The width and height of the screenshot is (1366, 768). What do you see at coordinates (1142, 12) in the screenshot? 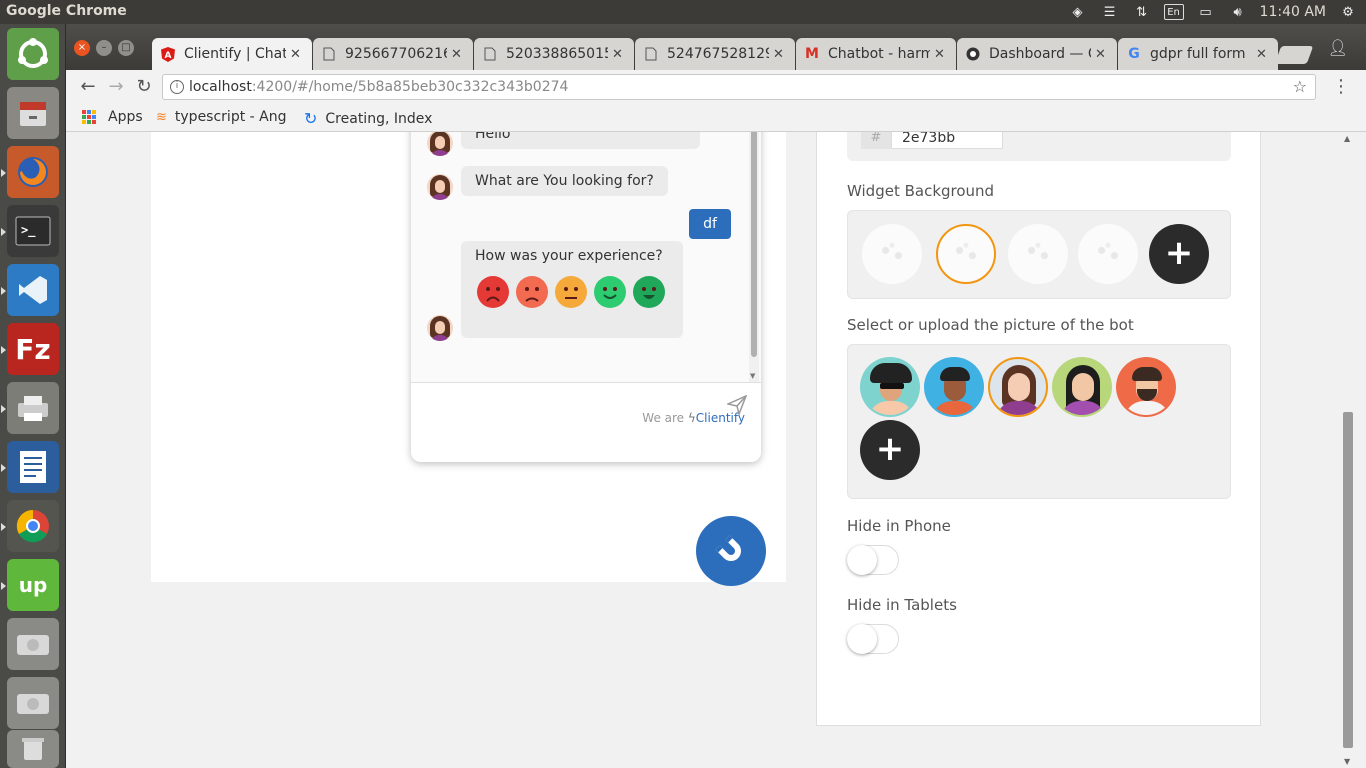
I see `network-icon: ⇅` at bounding box center [1142, 12].